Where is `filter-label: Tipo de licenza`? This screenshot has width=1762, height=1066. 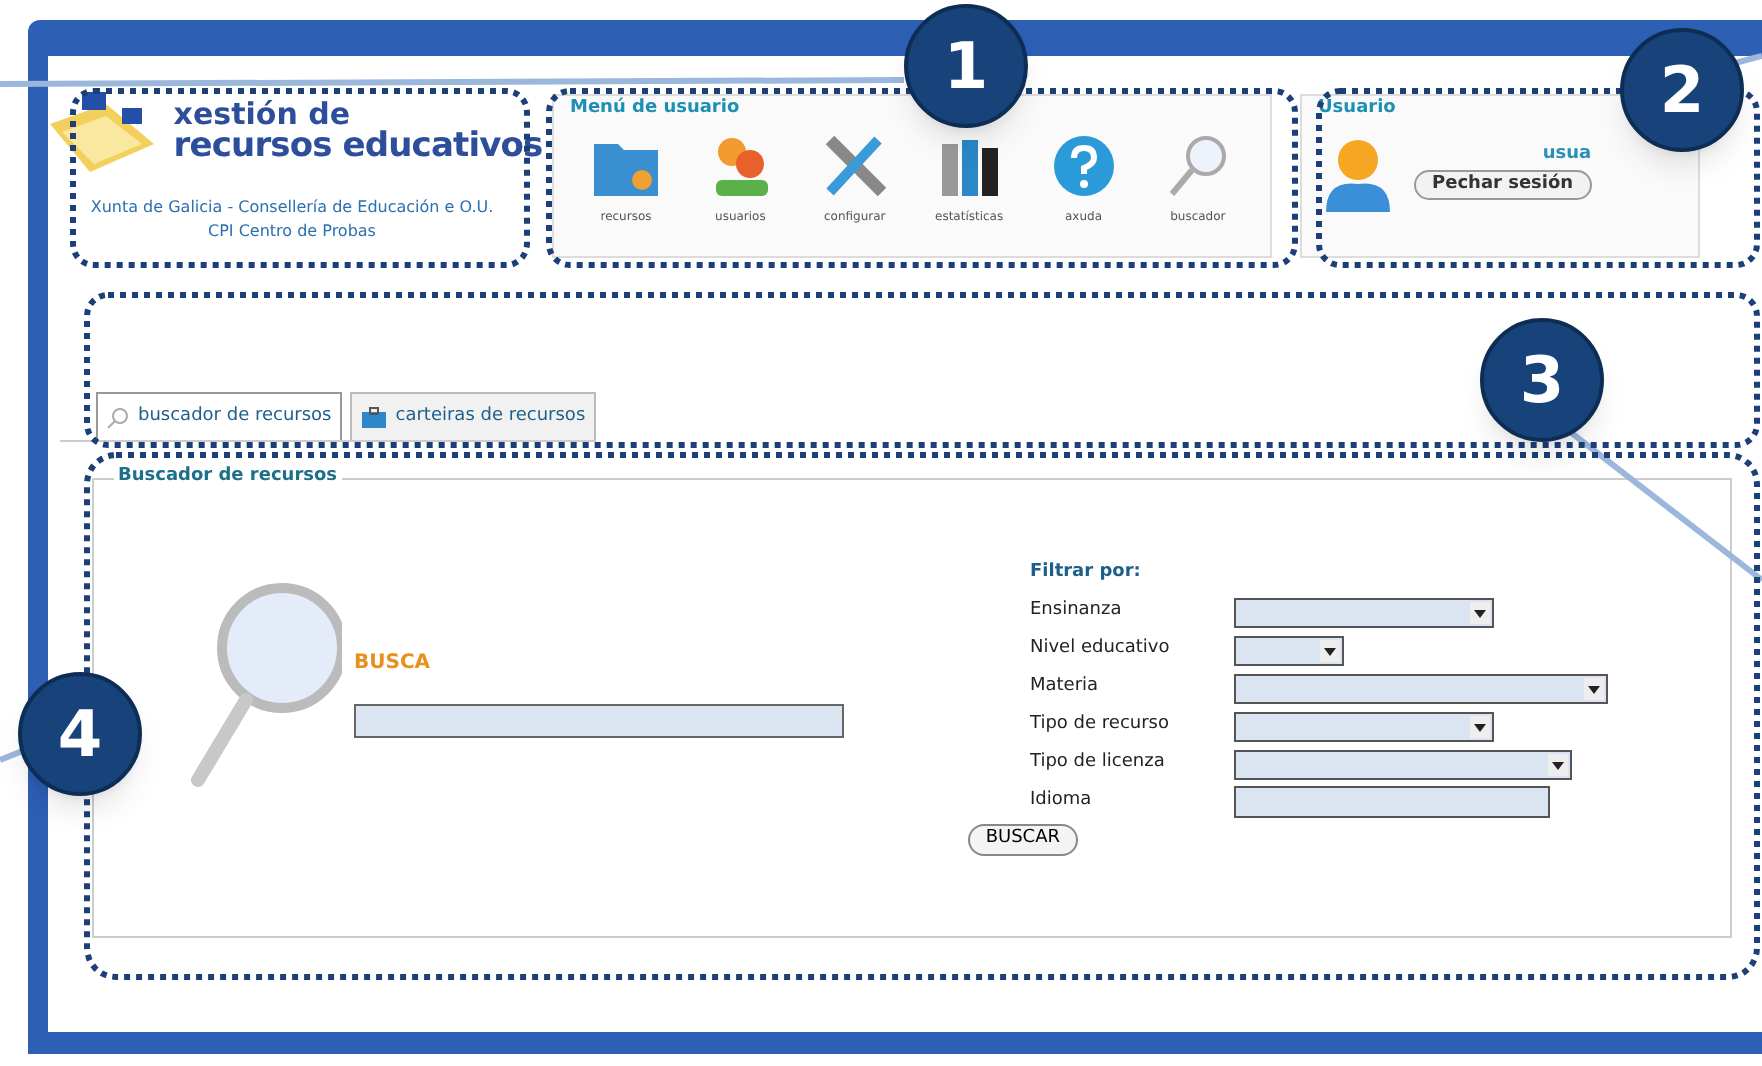 filter-label: Tipo de licenza is located at coordinates (1098, 763).